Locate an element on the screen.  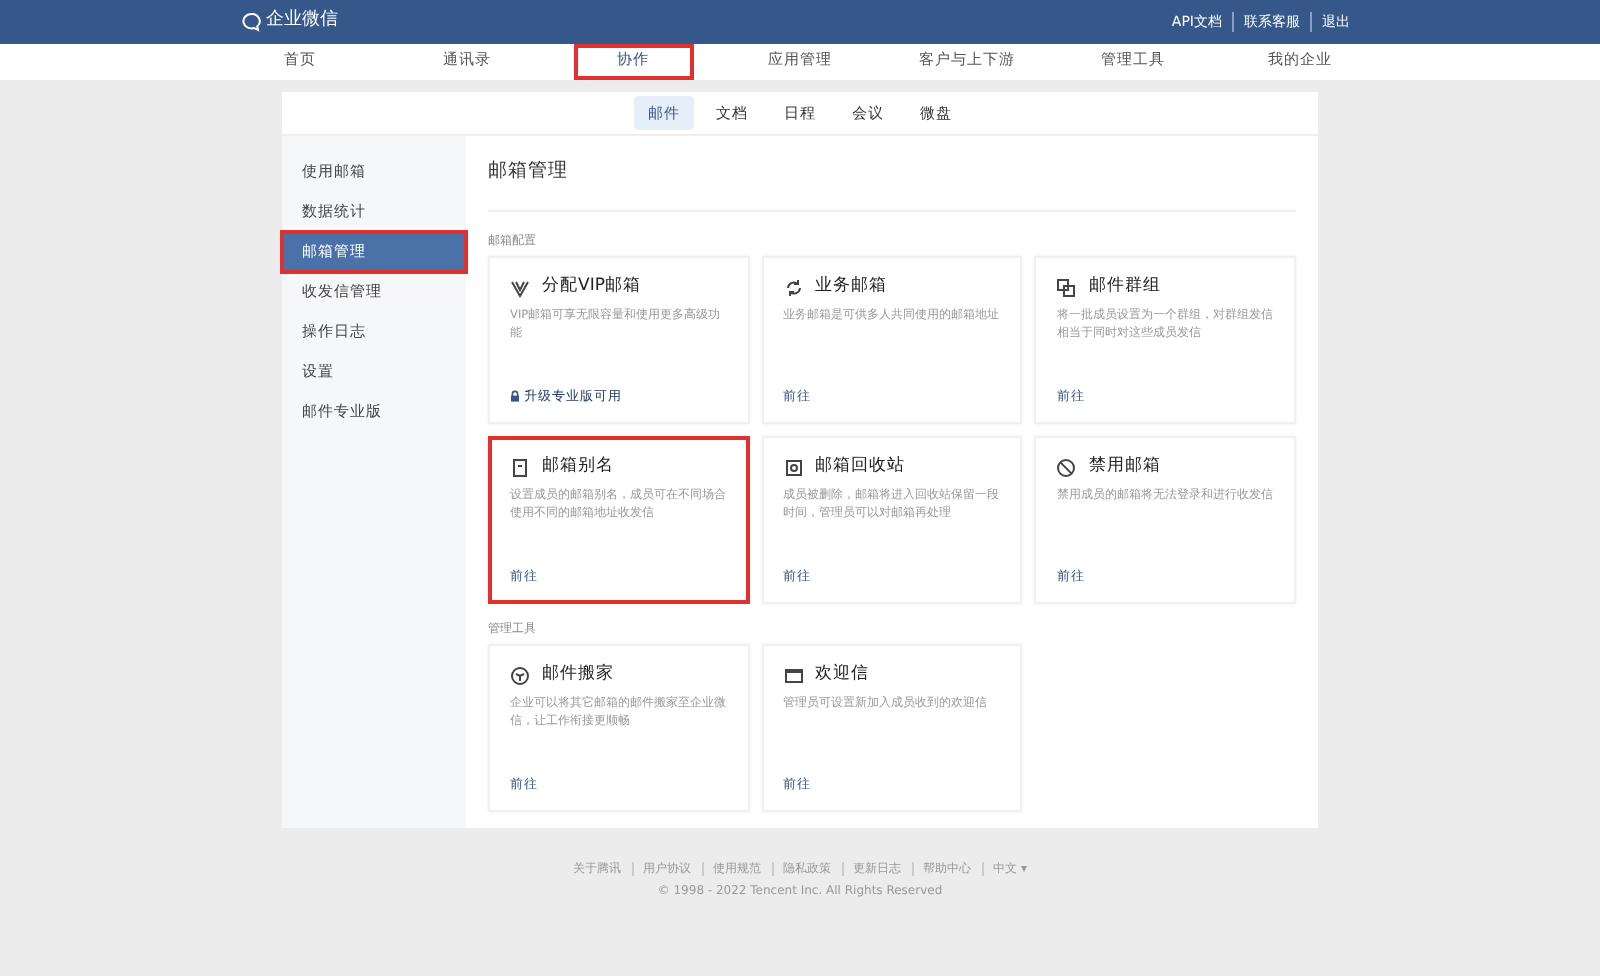
page-title: 邮箱管理 is located at coordinates (529, 172).